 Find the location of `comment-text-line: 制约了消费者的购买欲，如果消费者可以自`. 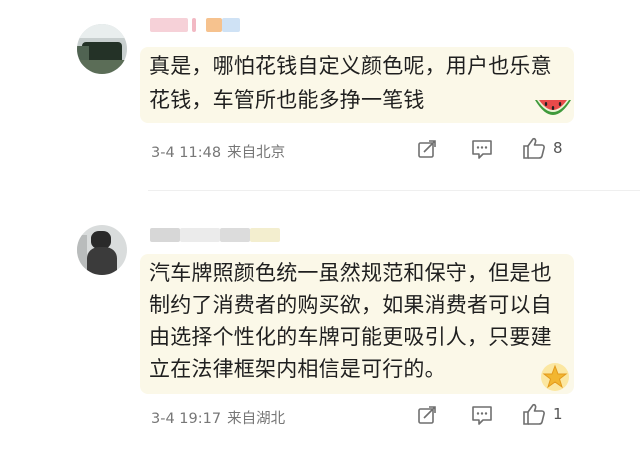

comment-text-line: 制约了消费者的购买欲，如果消费者可以自 is located at coordinates (350, 305).